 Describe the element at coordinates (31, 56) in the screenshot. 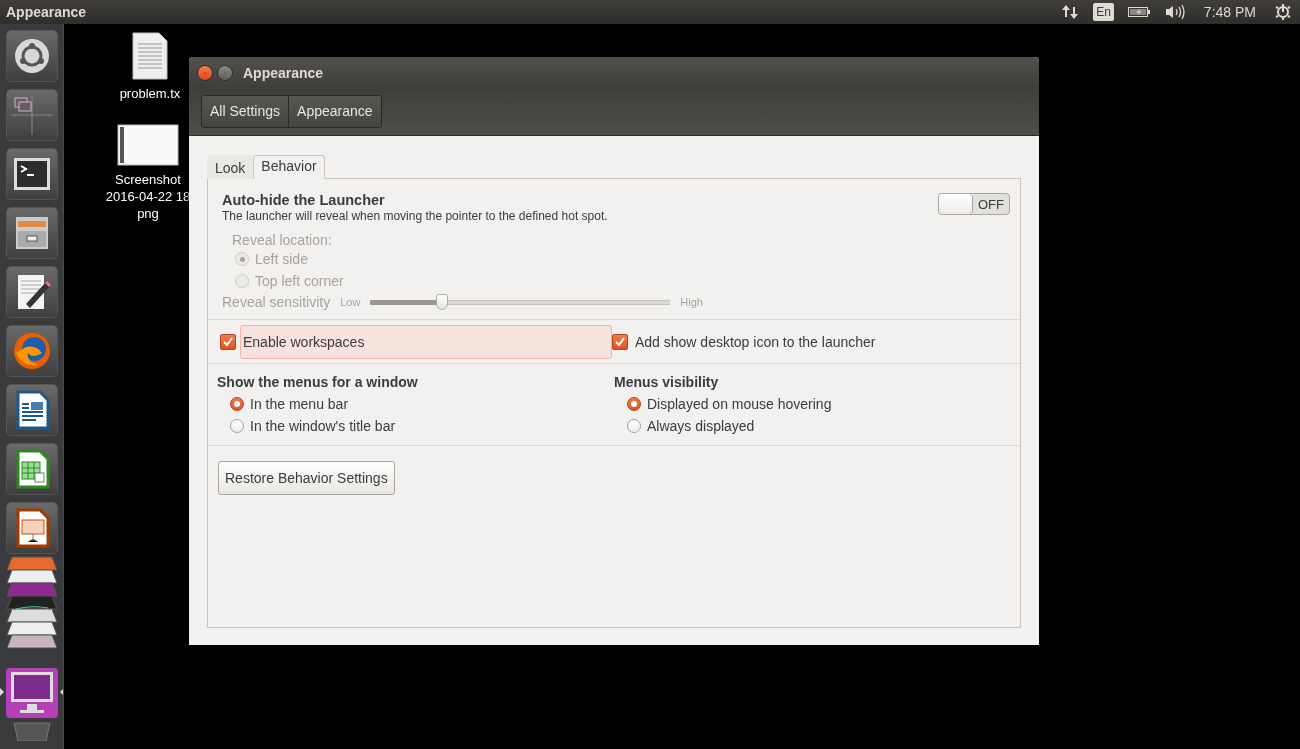

I see `ubuntu-logo-launcher-button` at that location.